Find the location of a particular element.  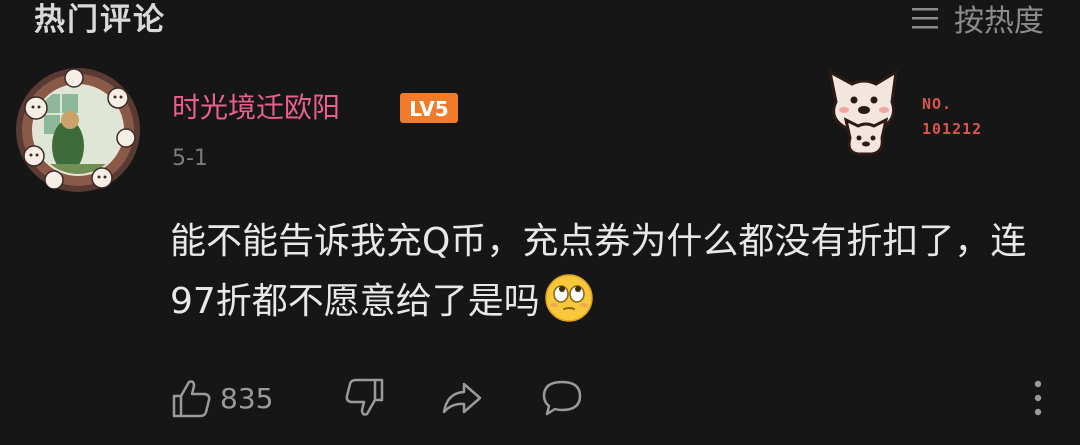

username: 时光境迁欧阳 is located at coordinates (256, 106).